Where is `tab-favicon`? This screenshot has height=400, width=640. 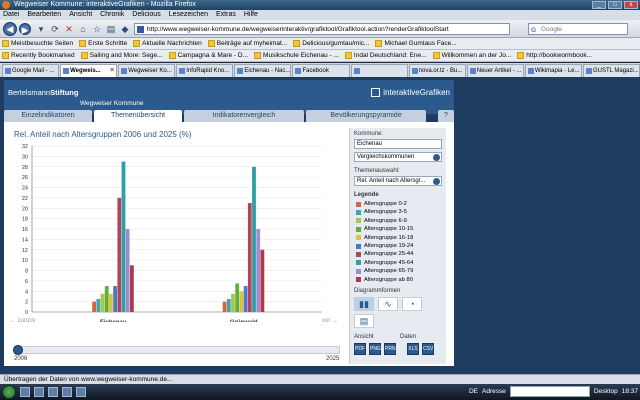
tab-favicon is located at coordinates (588, 71).